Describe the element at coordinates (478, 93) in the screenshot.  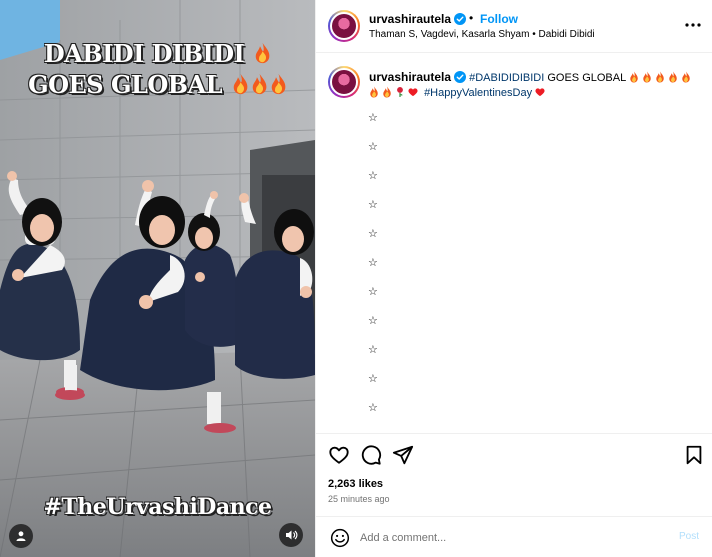
I see `hashtag-happyvalentinesday: #HappyValentinesDay` at that location.